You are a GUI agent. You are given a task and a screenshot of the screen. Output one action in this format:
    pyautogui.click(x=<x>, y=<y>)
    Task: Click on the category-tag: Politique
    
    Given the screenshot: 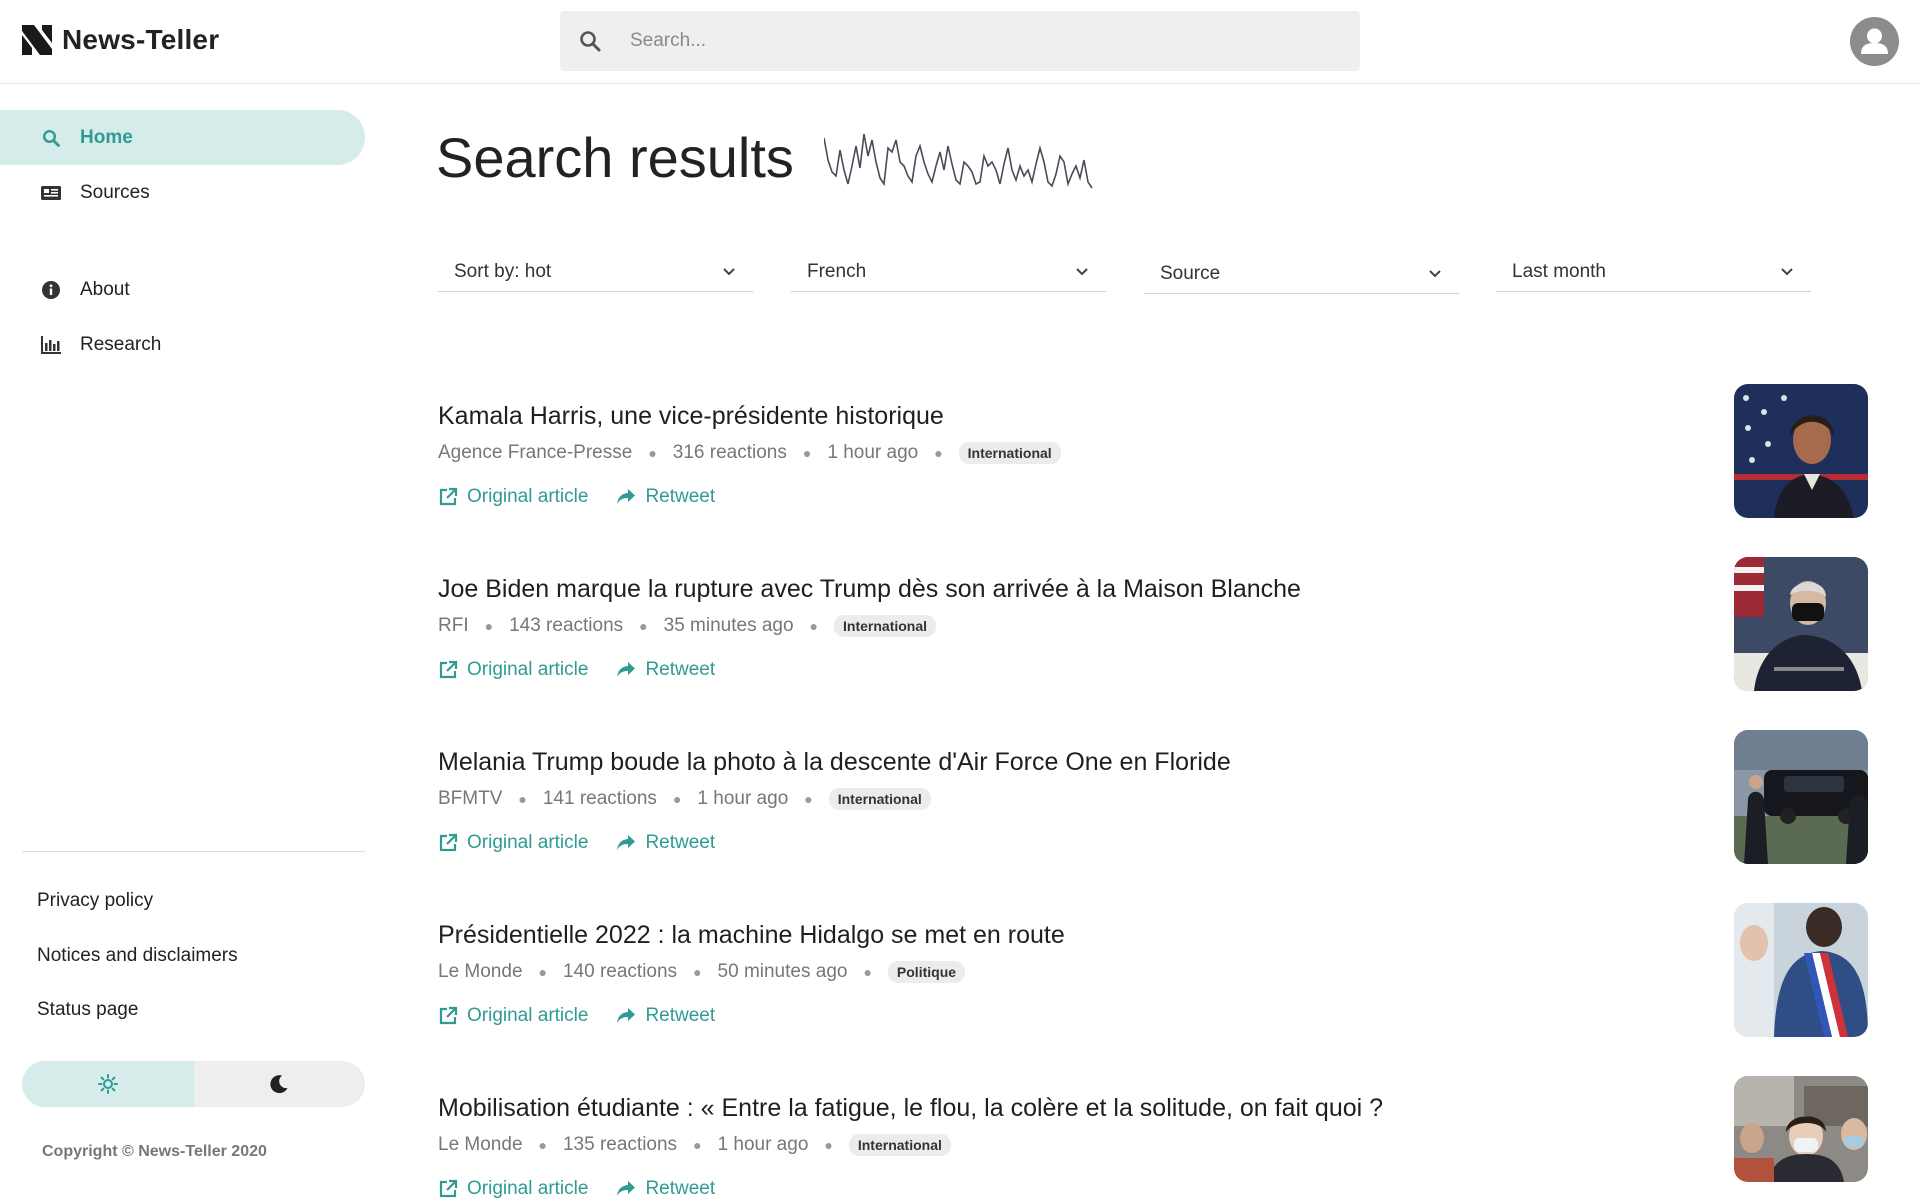 What is the action you would take?
    pyautogui.click(x=926, y=972)
    